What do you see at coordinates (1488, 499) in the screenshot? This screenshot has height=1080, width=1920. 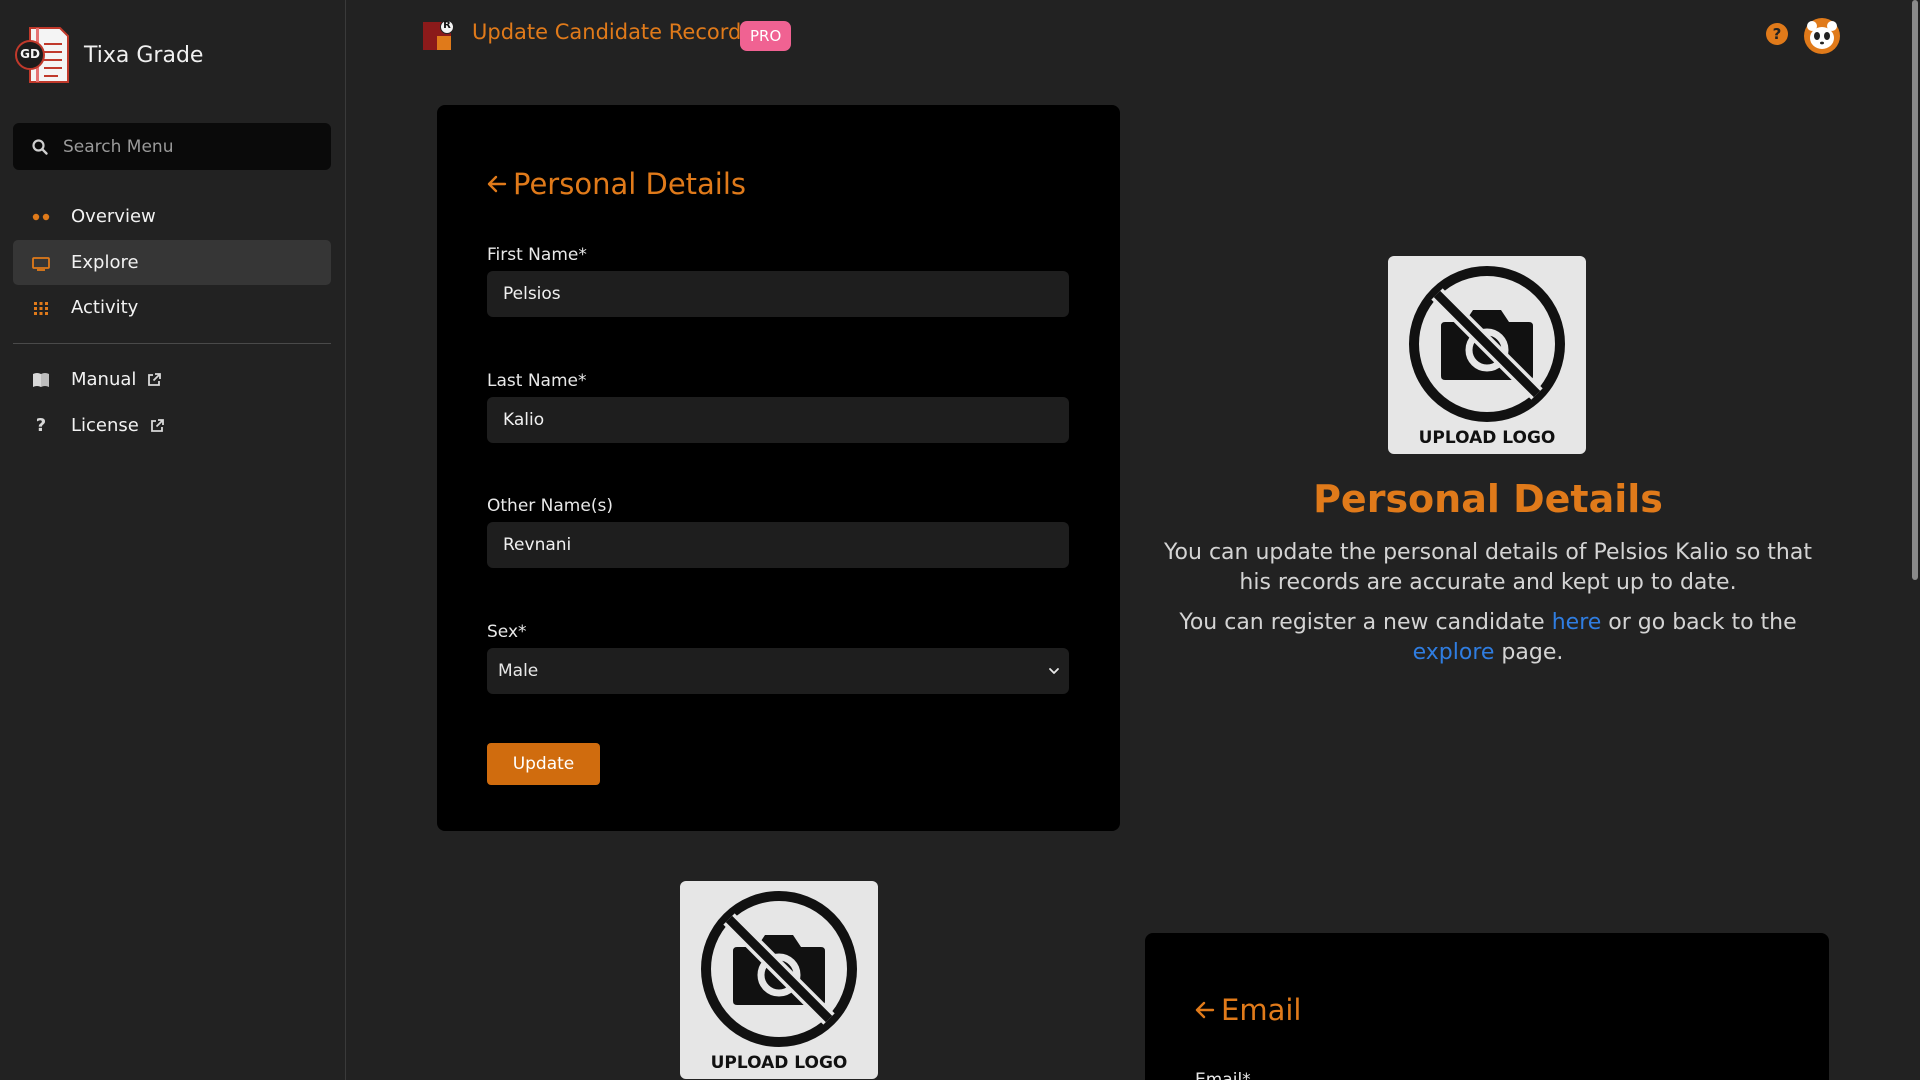 I see `info-title: Personal Details` at bounding box center [1488, 499].